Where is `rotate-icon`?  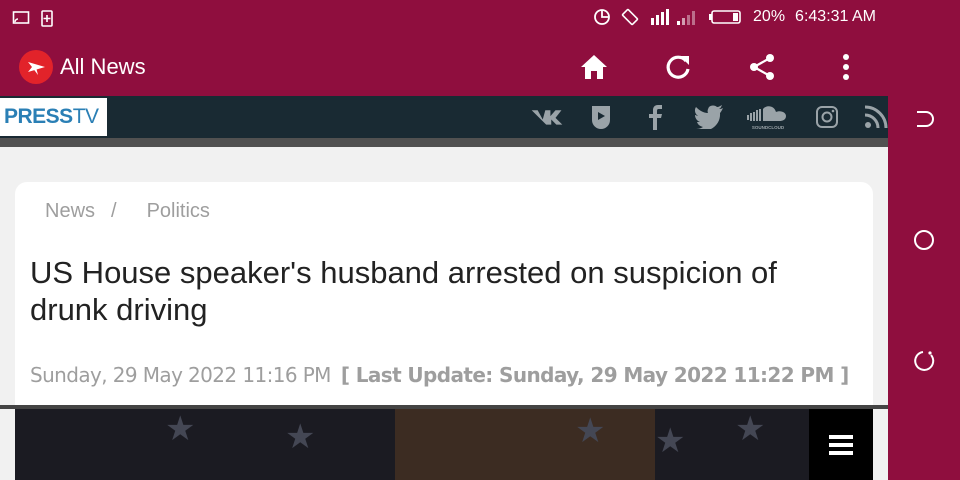
rotate-icon is located at coordinates (630, 17).